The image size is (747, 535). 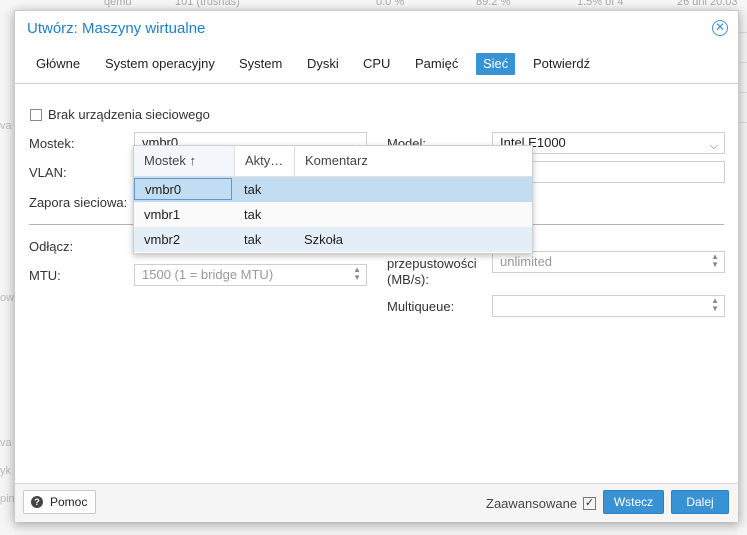 I want to click on tab-memory: Pamięć, so click(x=436, y=64).